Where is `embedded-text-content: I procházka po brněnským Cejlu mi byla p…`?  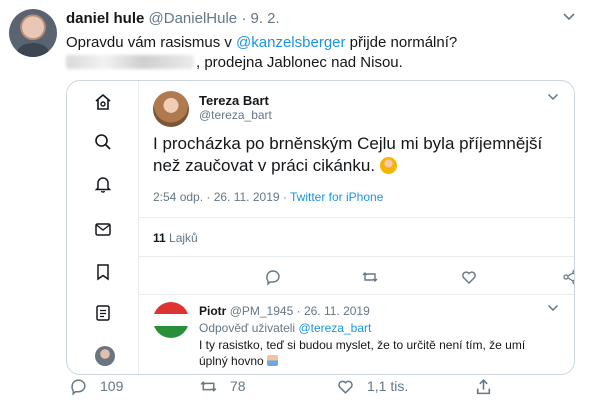
embedded-text-content: I procházka po brněnským Cejlu mi byla p… is located at coordinates (348, 154).